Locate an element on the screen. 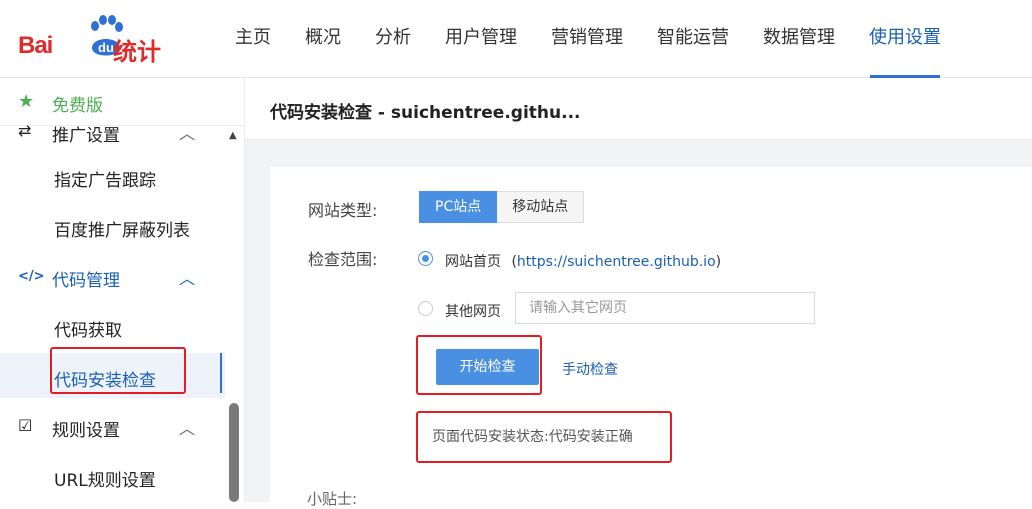 The image size is (1032, 509). site-type-toggle: PC站点 移动站点 is located at coordinates (502, 207).